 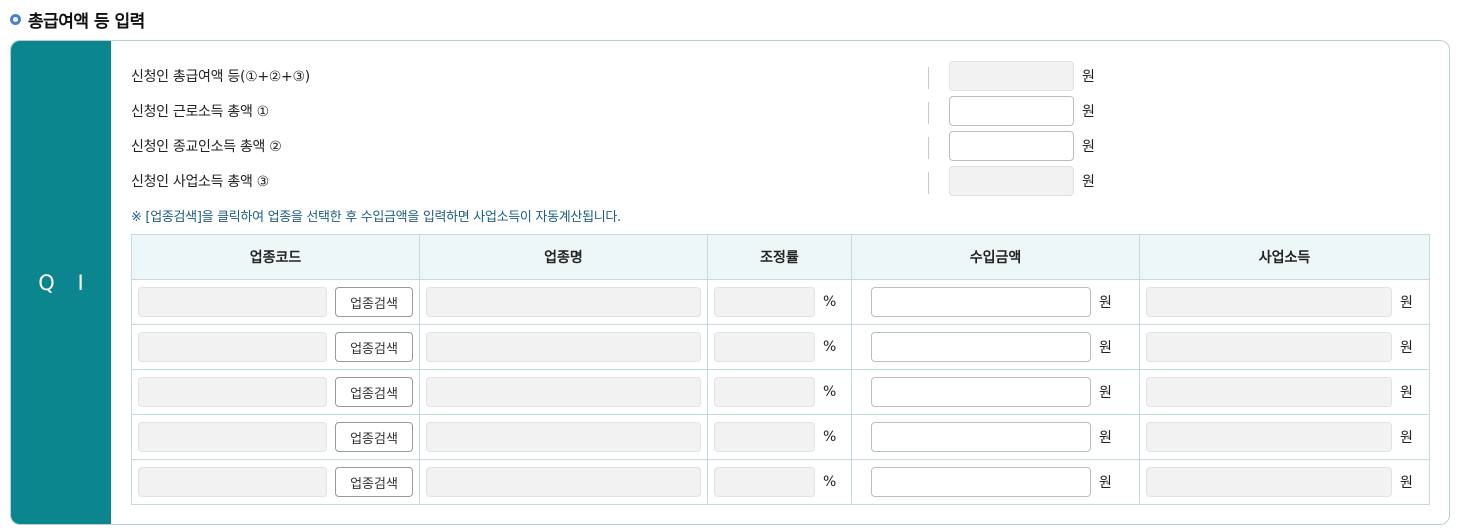 I want to click on section-header: 총급여액 등 입력, so click(x=77, y=20).